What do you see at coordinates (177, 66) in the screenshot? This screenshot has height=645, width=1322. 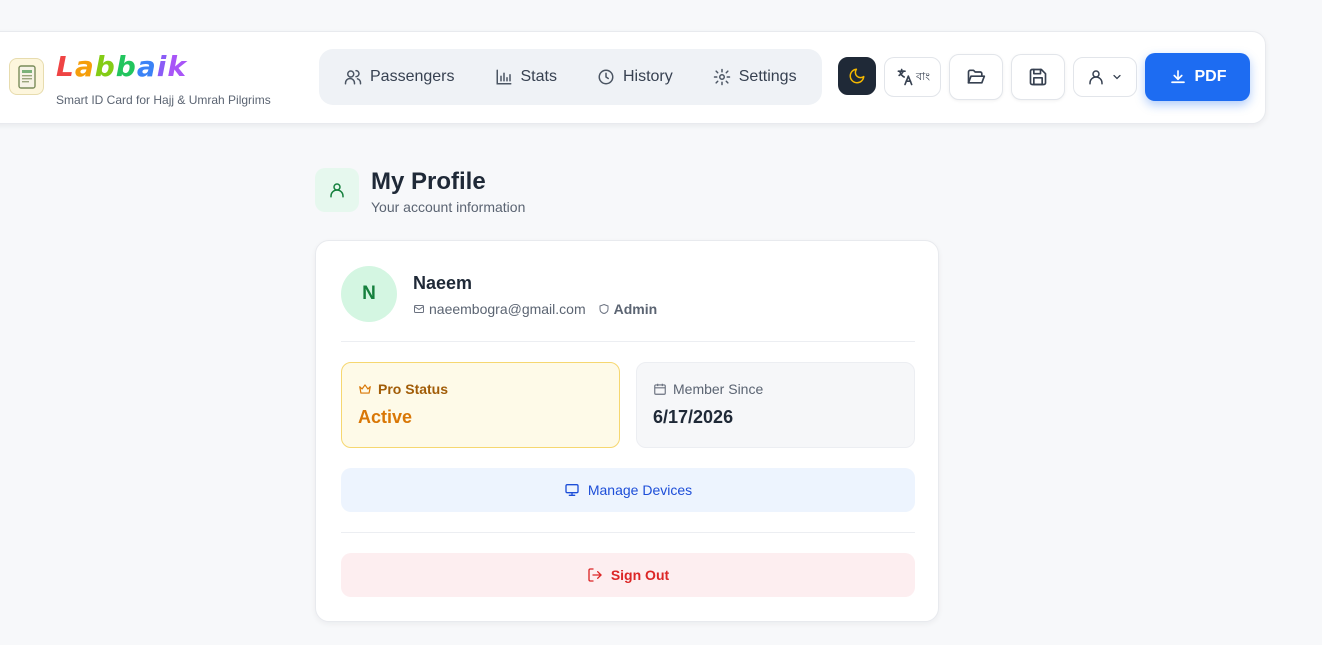 I see `brand-letter: k` at bounding box center [177, 66].